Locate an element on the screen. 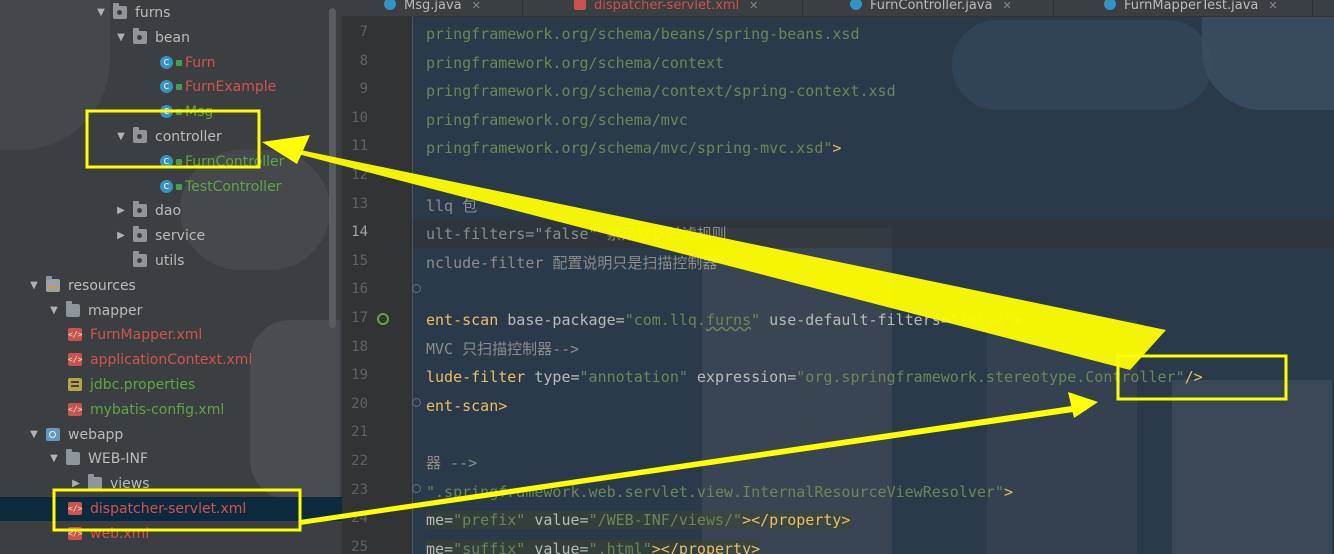 Image resolution: width=1334 pixels, height=554 pixels. tree-item: ▶ views is located at coordinates (171, 484).